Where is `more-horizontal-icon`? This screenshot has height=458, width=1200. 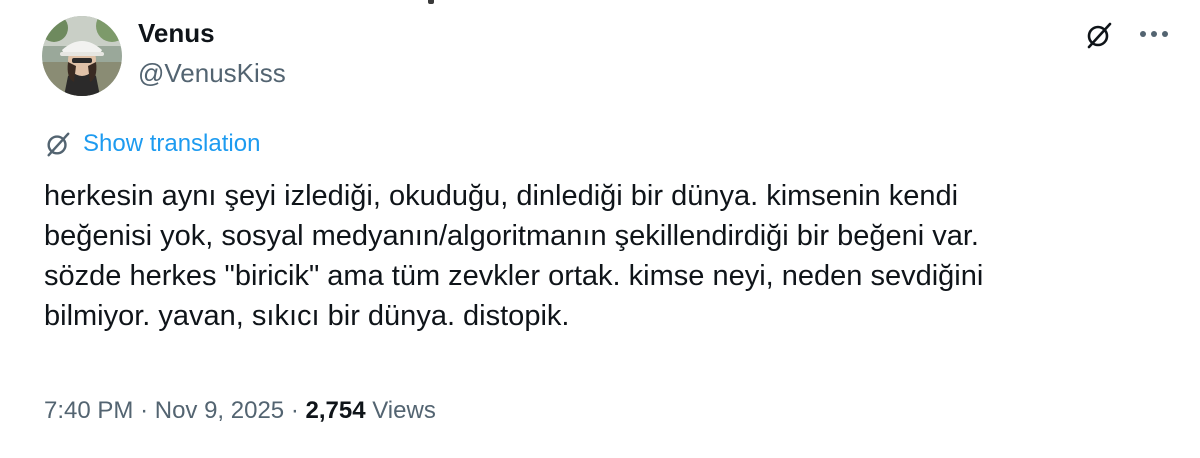 more-horizontal-icon is located at coordinates (1154, 34).